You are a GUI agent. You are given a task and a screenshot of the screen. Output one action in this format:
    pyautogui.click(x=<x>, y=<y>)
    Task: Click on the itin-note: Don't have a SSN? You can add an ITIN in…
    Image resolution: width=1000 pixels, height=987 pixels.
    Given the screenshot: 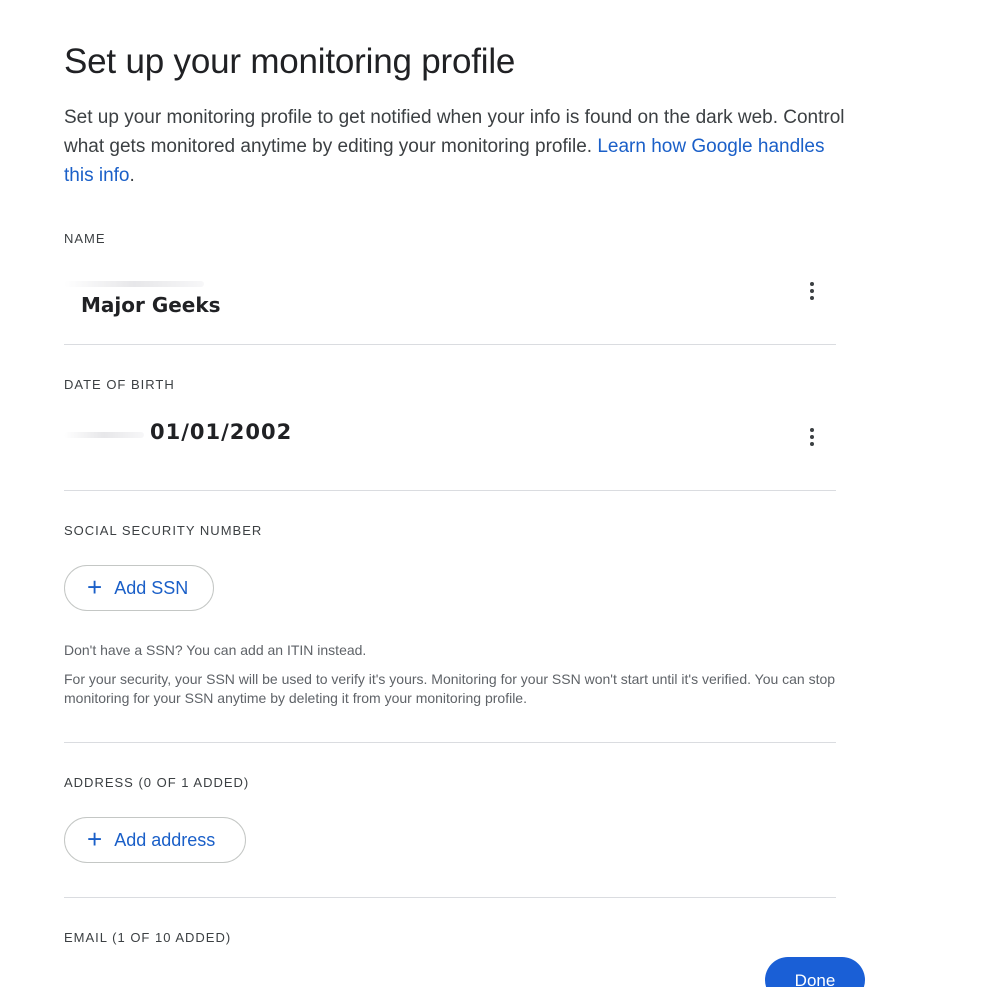 What is the action you would take?
    pyautogui.click(x=215, y=650)
    